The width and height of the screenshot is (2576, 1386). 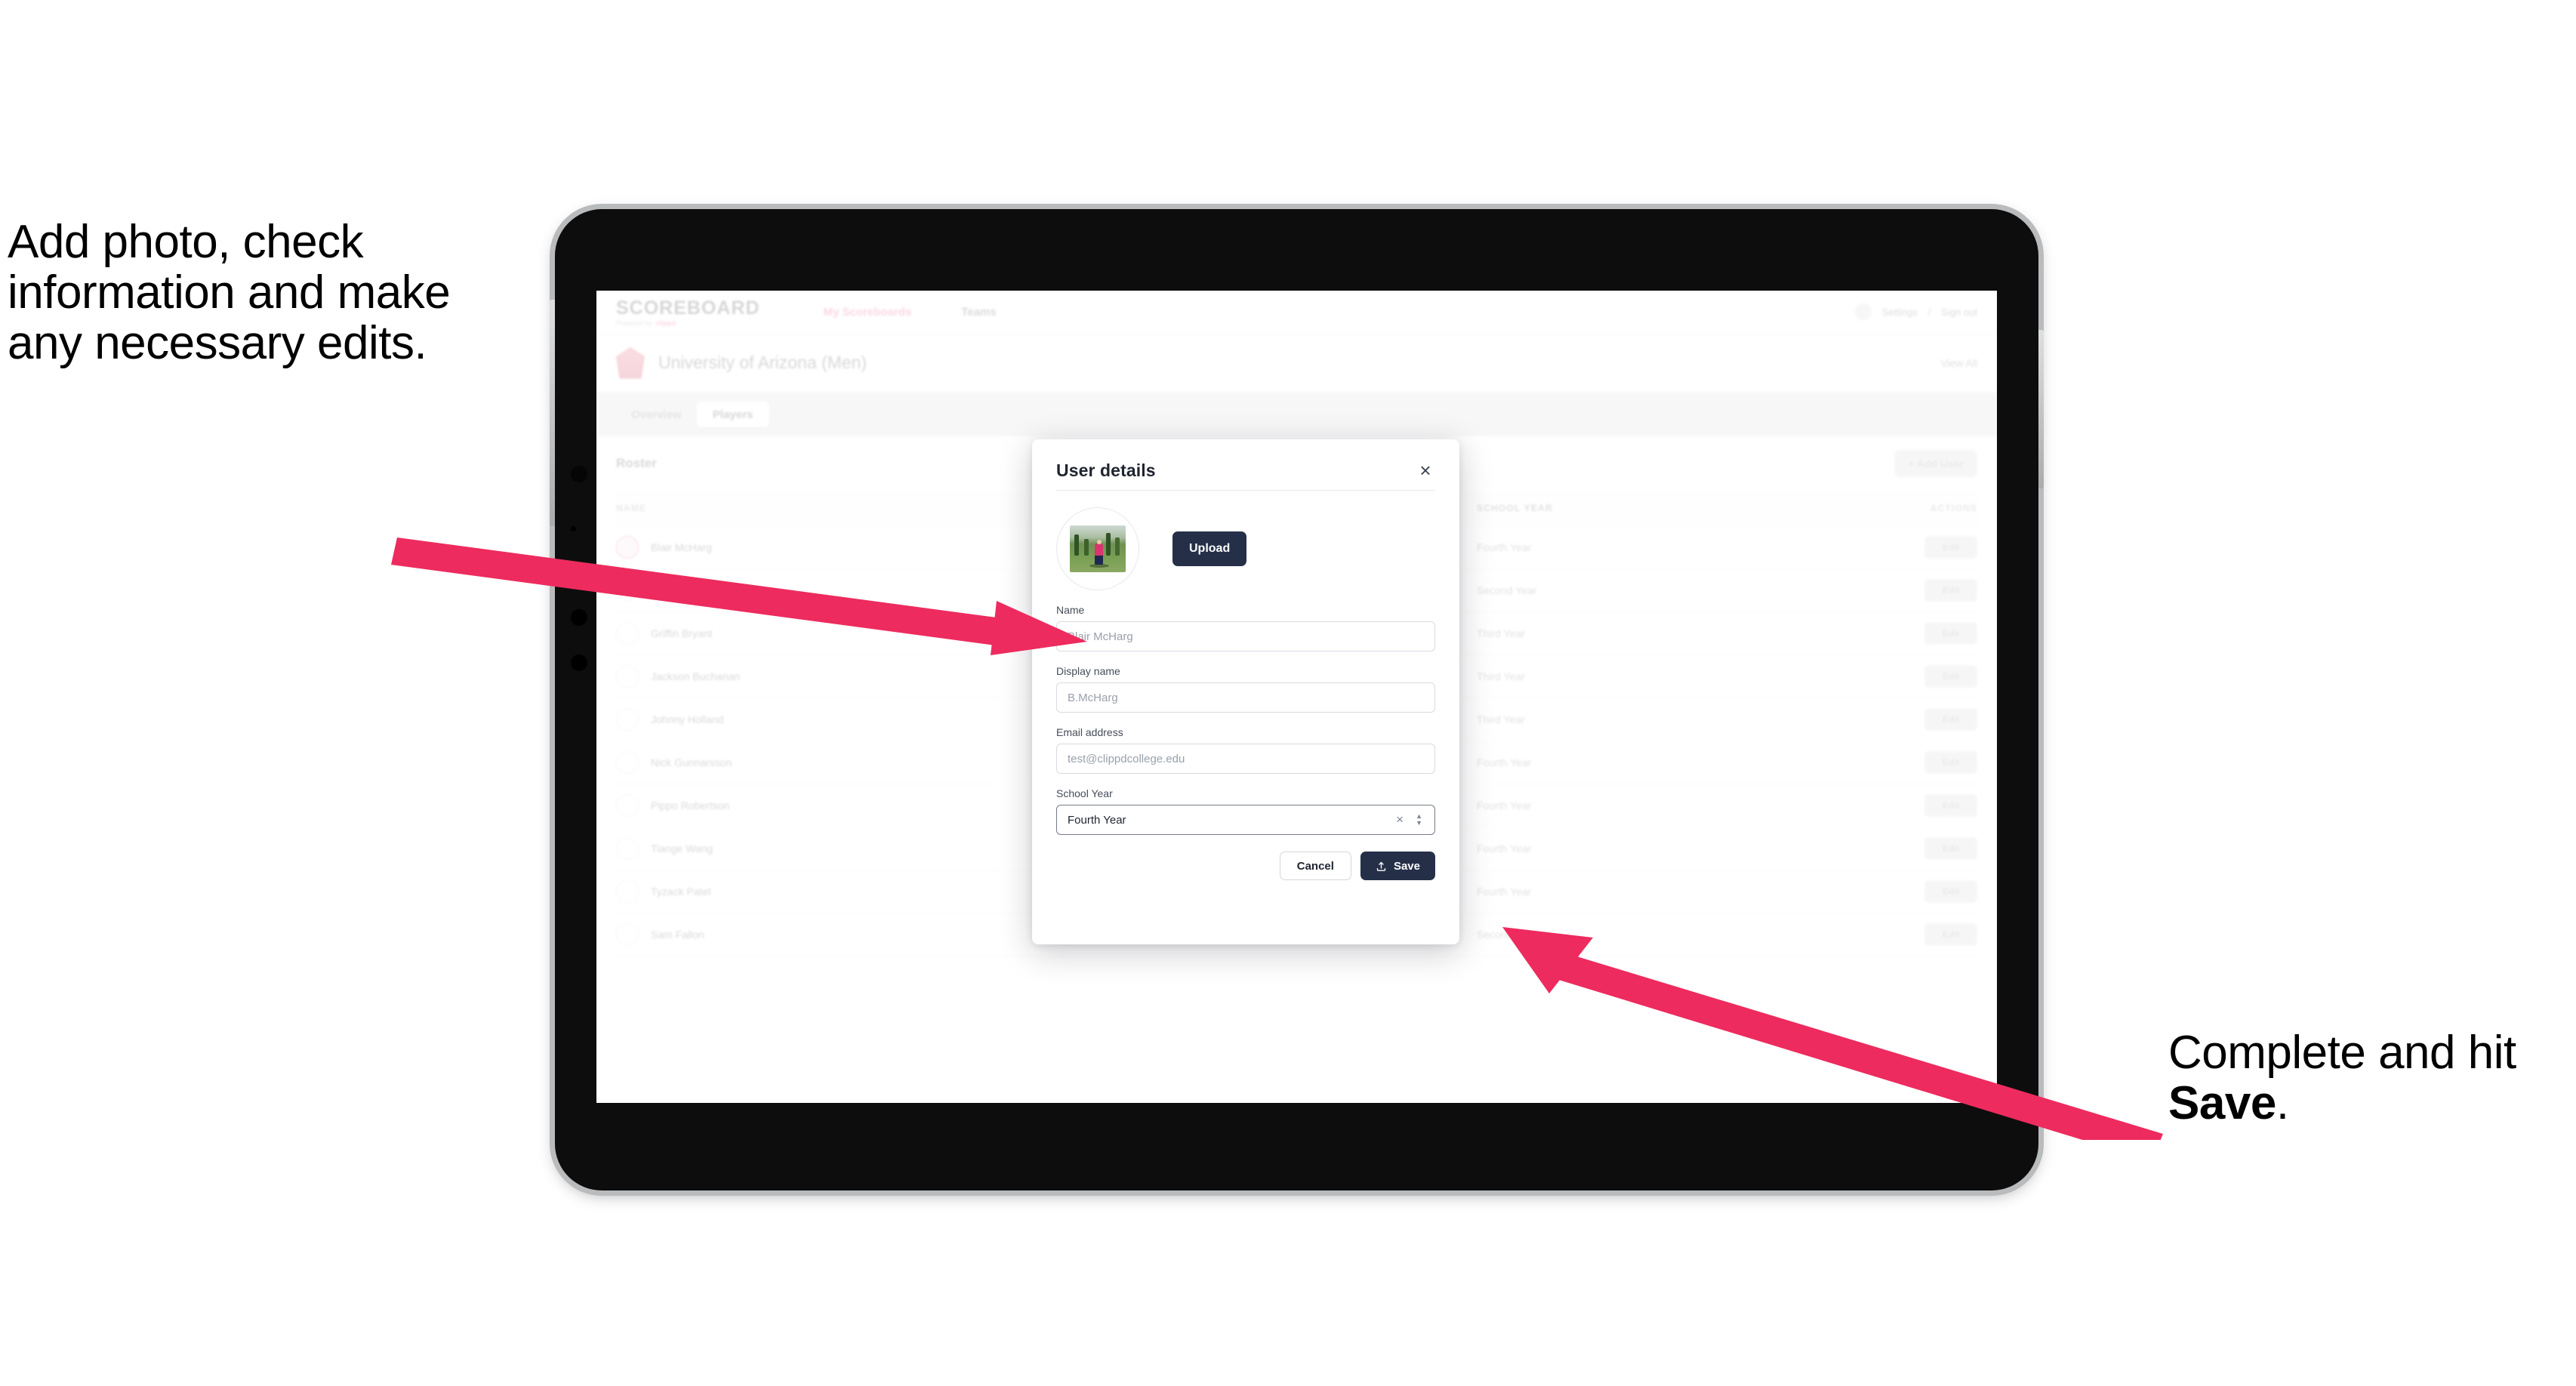 What do you see at coordinates (1959, 312) in the screenshot?
I see `signout-link: Sign out` at bounding box center [1959, 312].